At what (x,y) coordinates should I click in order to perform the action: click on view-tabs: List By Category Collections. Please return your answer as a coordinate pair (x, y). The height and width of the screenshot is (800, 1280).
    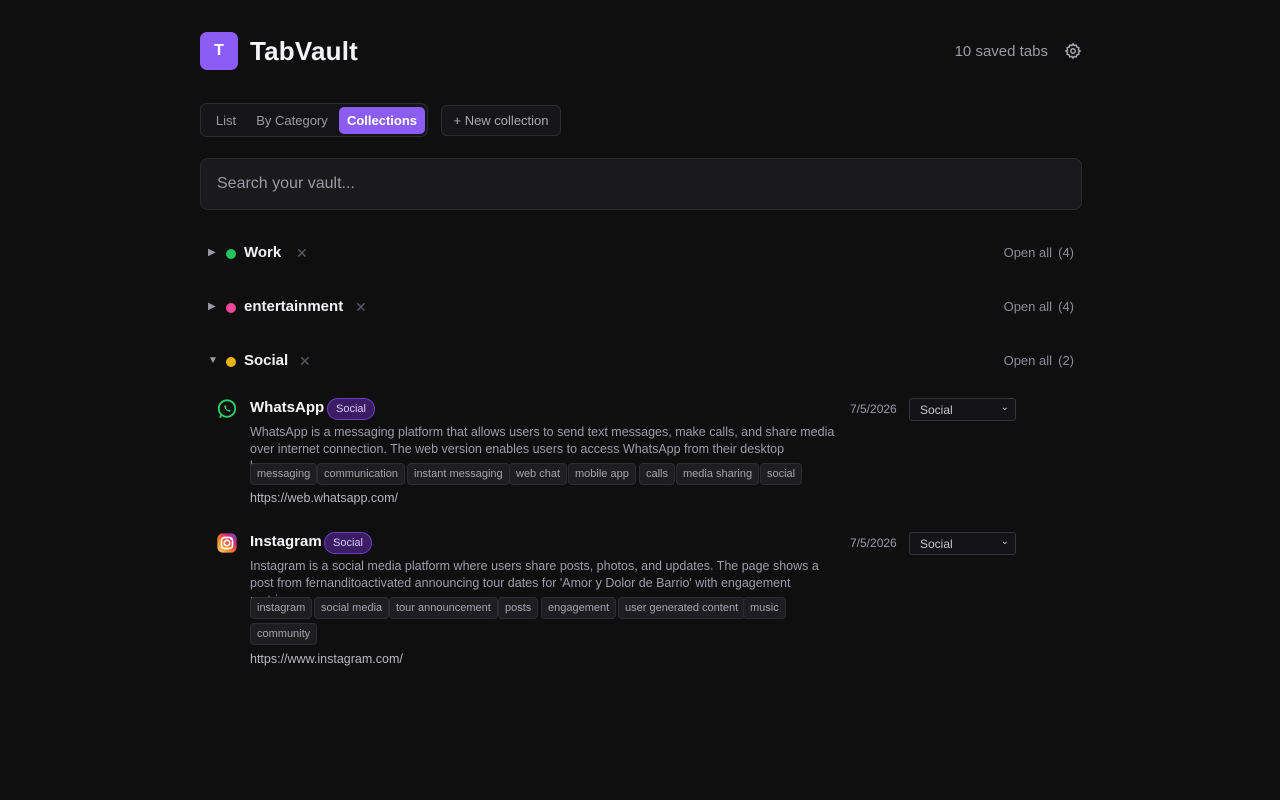
    Looking at the image, I should click on (314, 120).